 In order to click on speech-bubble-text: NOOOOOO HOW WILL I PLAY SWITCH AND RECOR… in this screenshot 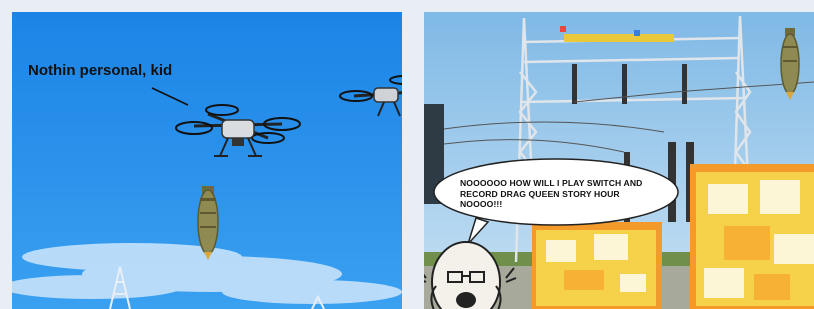, I will do `click(551, 193)`.